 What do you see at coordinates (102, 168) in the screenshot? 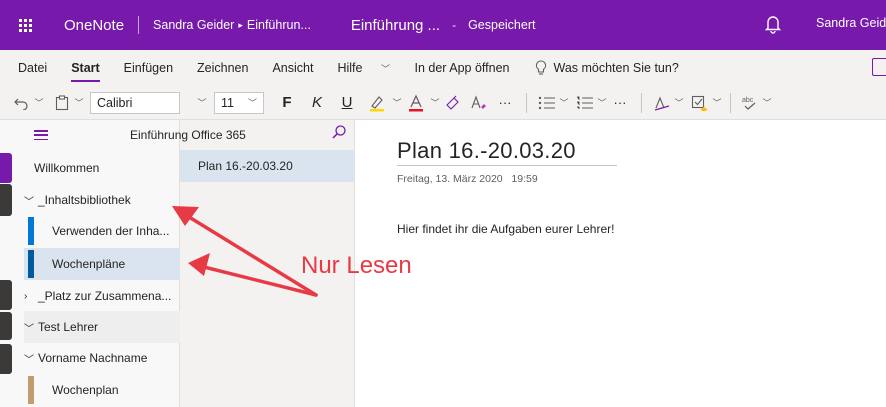
I see `section-item-willkommen: Willkommen` at bounding box center [102, 168].